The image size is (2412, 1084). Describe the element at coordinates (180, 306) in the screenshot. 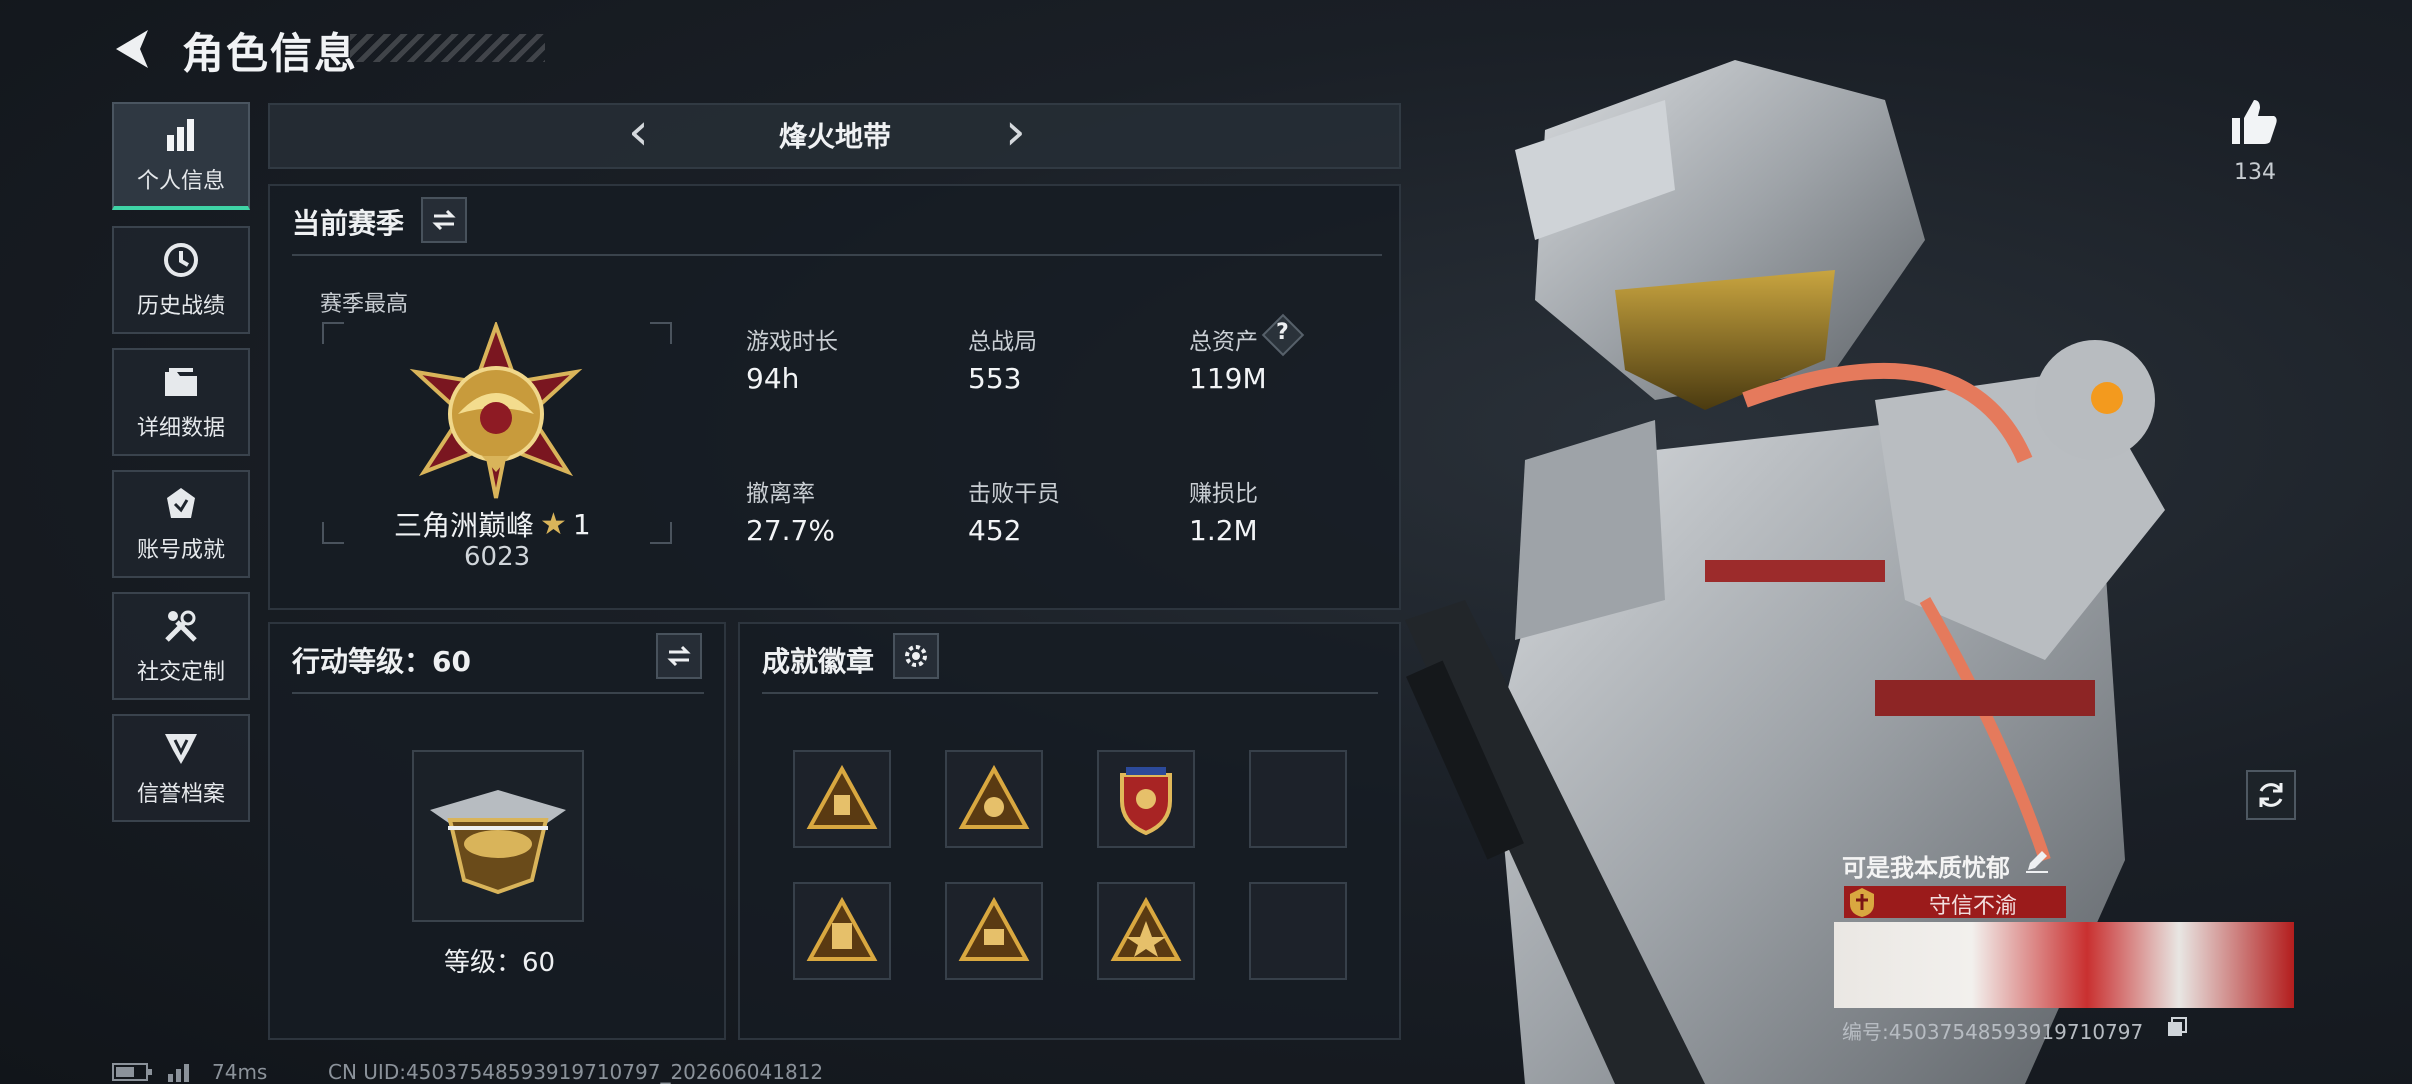

I see `sidebar-item-label: 历史战绩` at that location.